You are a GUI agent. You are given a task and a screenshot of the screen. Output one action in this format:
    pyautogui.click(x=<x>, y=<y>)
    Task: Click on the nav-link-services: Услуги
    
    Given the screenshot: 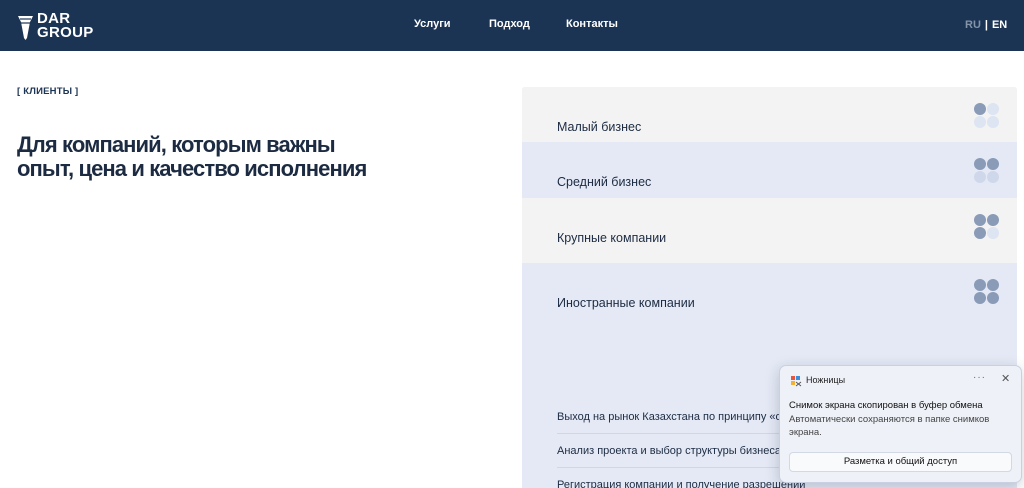 What is the action you would take?
    pyautogui.click(x=432, y=24)
    